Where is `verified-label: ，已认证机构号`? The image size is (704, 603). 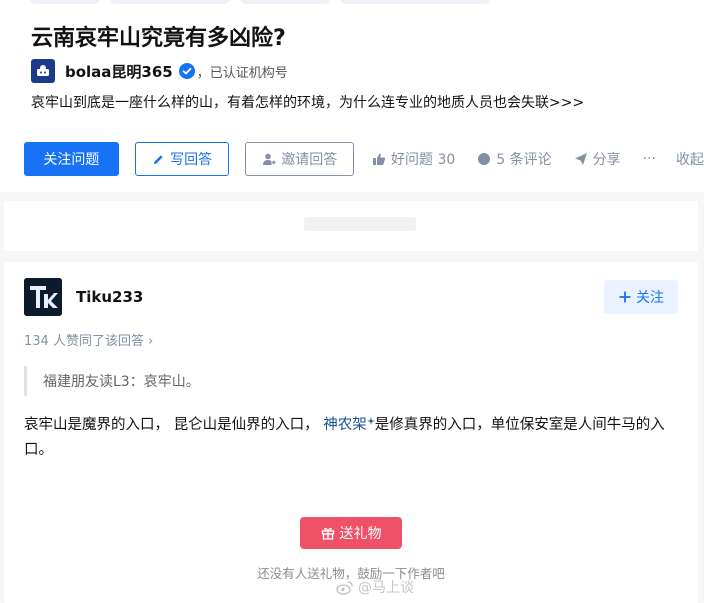 verified-label: ，已认证机构号 is located at coordinates (242, 73).